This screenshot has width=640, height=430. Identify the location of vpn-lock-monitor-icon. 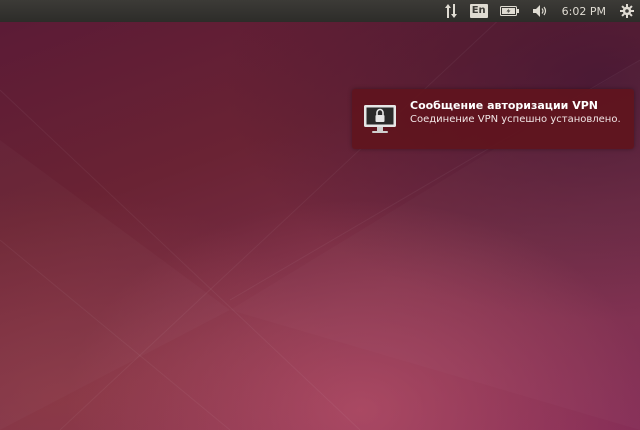
(380, 119).